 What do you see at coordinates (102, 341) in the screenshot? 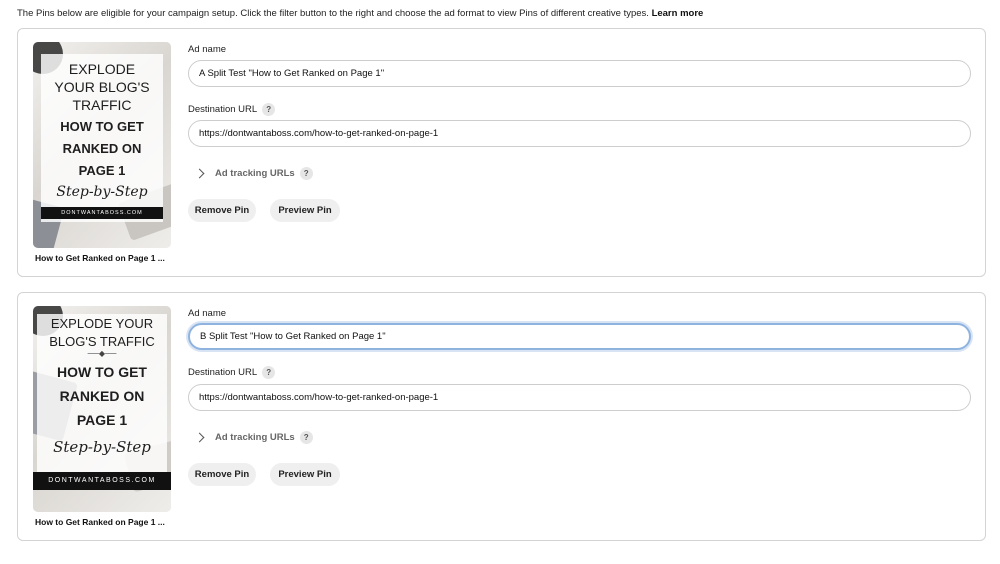
I see `thumb-line-2: BLOG'S TRAFFIC` at bounding box center [102, 341].